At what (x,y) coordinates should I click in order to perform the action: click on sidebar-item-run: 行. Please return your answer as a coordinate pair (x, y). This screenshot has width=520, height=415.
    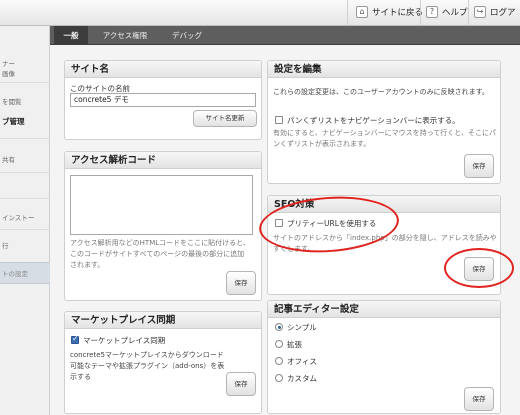
    Looking at the image, I should click on (27, 245).